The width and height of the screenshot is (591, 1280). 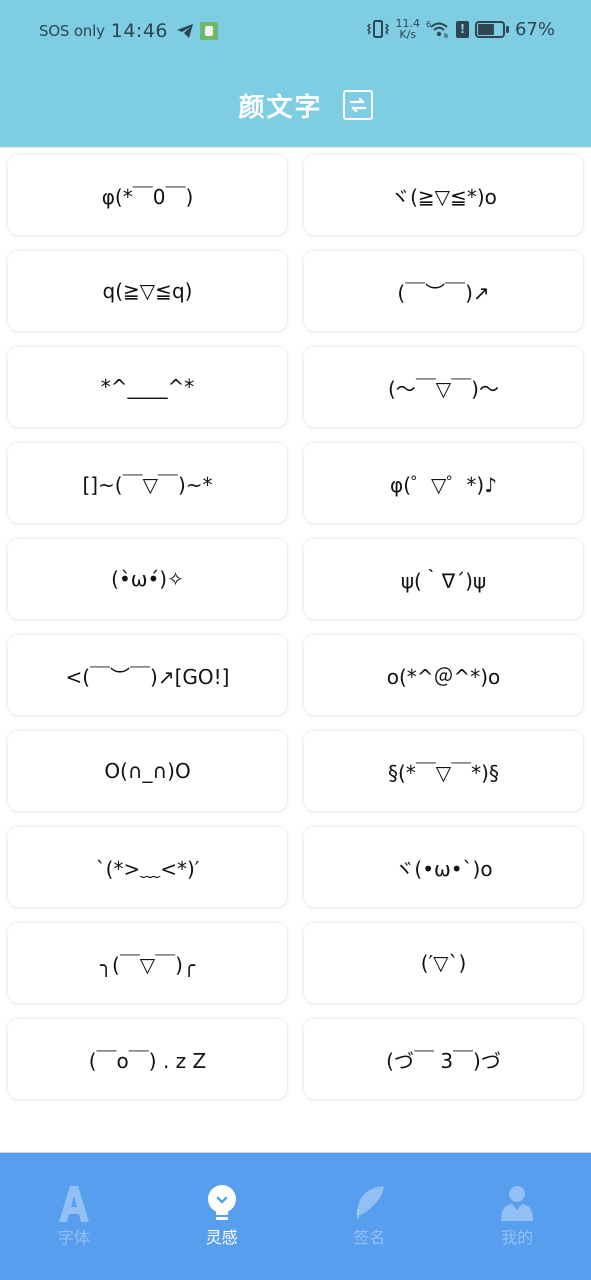 What do you see at coordinates (517, 1203) in the screenshot?
I see `user-icon` at bounding box center [517, 1203].